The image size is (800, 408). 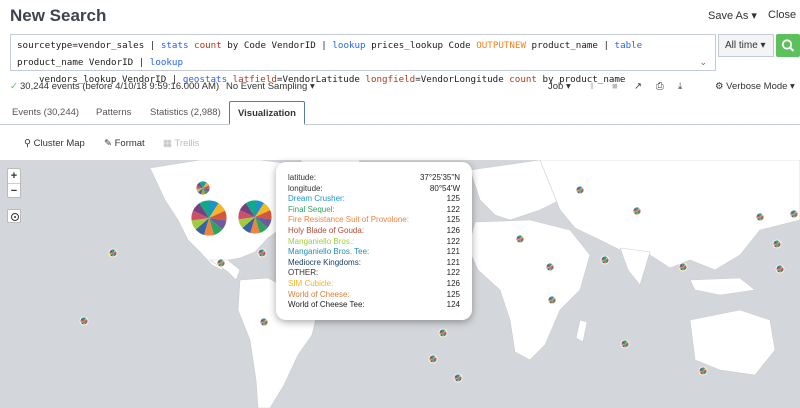 I want to click on tooltip-series-row: Manganiello Bros.: 122, so click(x=374, y=242).